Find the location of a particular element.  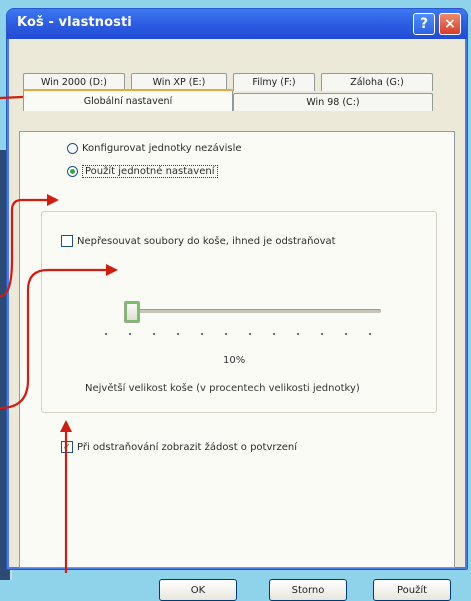

radio-unchecked-icon is located at coordinates (72, 148).